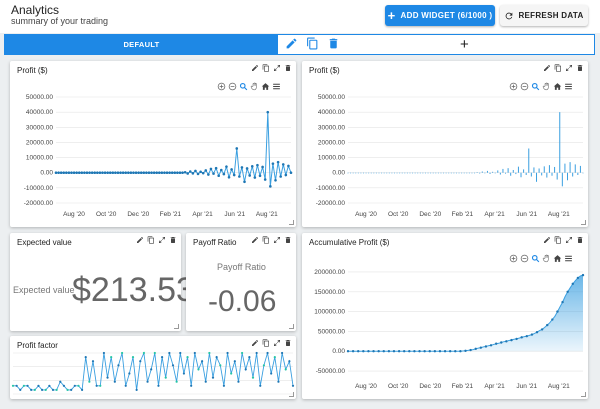 The image size is (600, 409). Describe the element at coordinates (465, 313) in the screenshot. I see `accumulative-area` at that location.